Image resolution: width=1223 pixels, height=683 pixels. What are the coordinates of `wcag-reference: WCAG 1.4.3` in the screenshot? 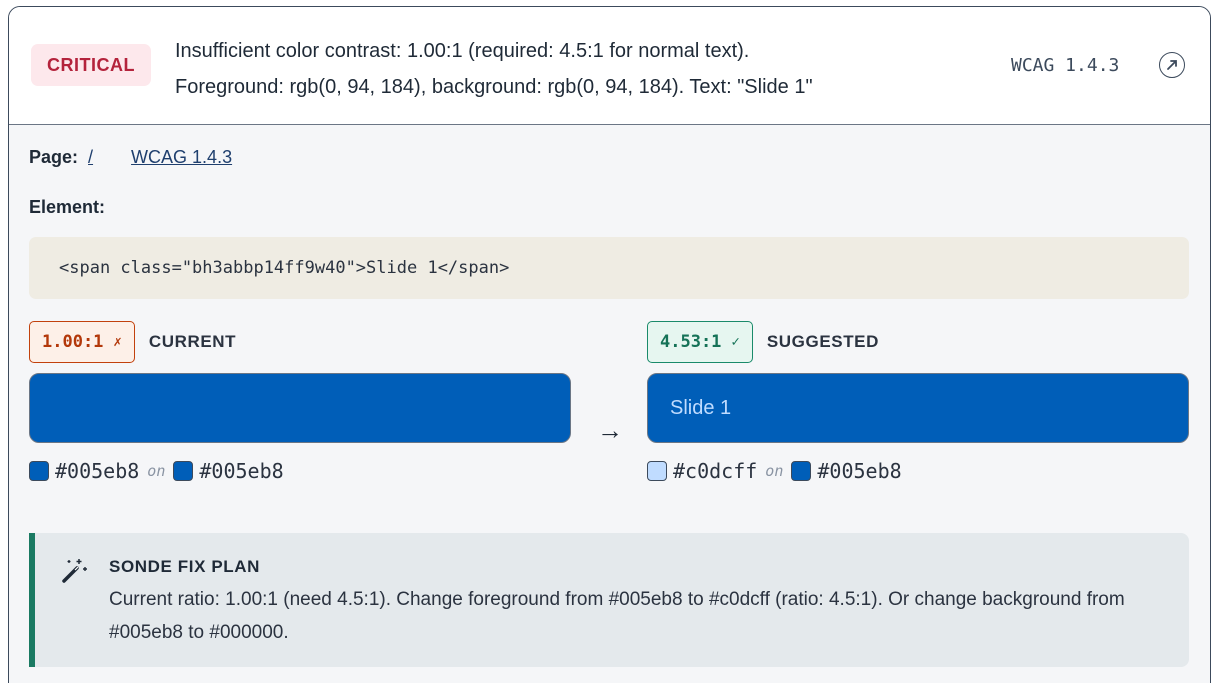 It's located at (1065, 65).